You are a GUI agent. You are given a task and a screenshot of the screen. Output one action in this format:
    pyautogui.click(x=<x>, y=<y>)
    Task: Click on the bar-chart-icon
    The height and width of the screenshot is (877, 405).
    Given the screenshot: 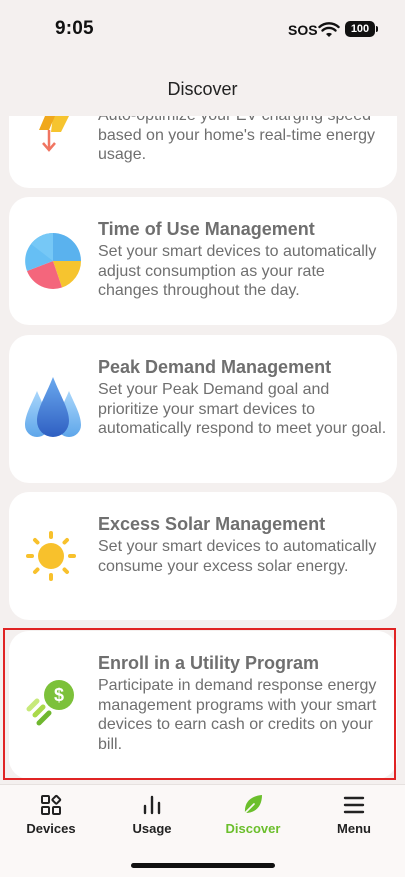 What is the action you would take?
    pyautogui.click(x=152, y=805)
    